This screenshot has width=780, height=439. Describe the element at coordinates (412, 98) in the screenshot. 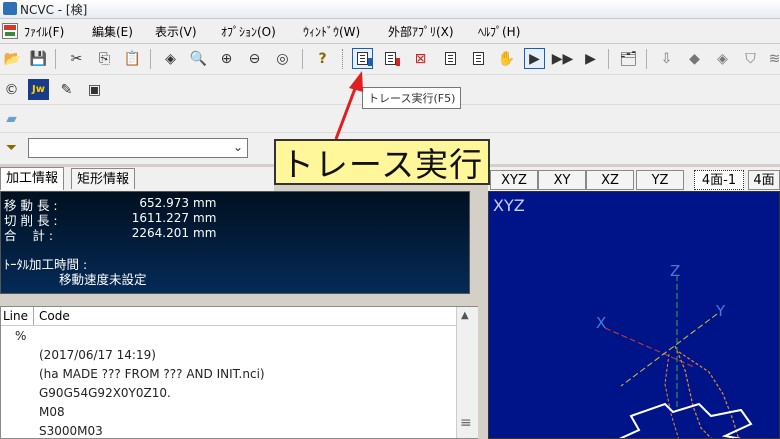

I see `tooltip: トレース実行(F5)` at that location.